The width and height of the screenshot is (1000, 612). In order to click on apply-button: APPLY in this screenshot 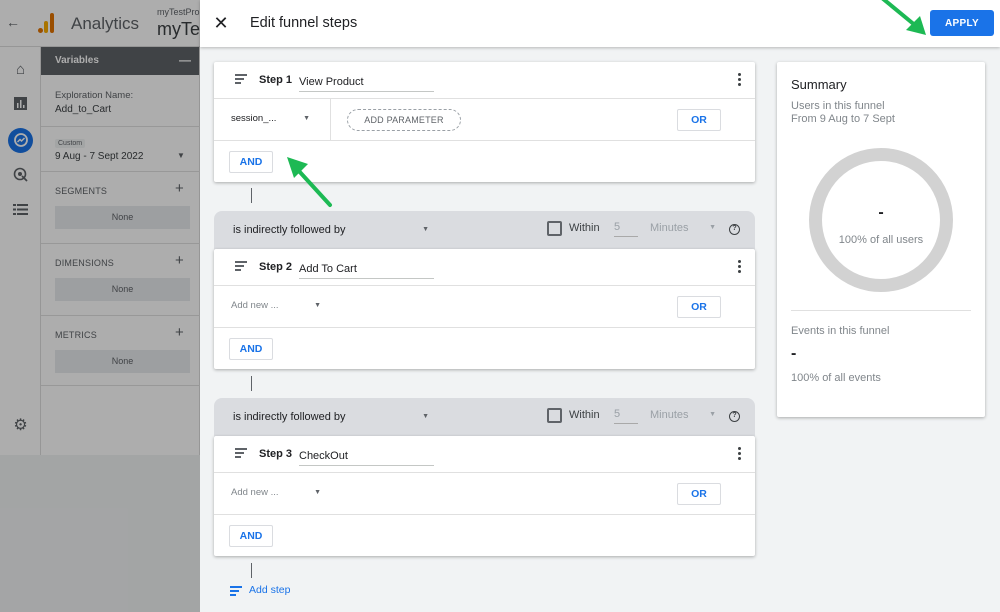, I will do `click(962, 23)`.